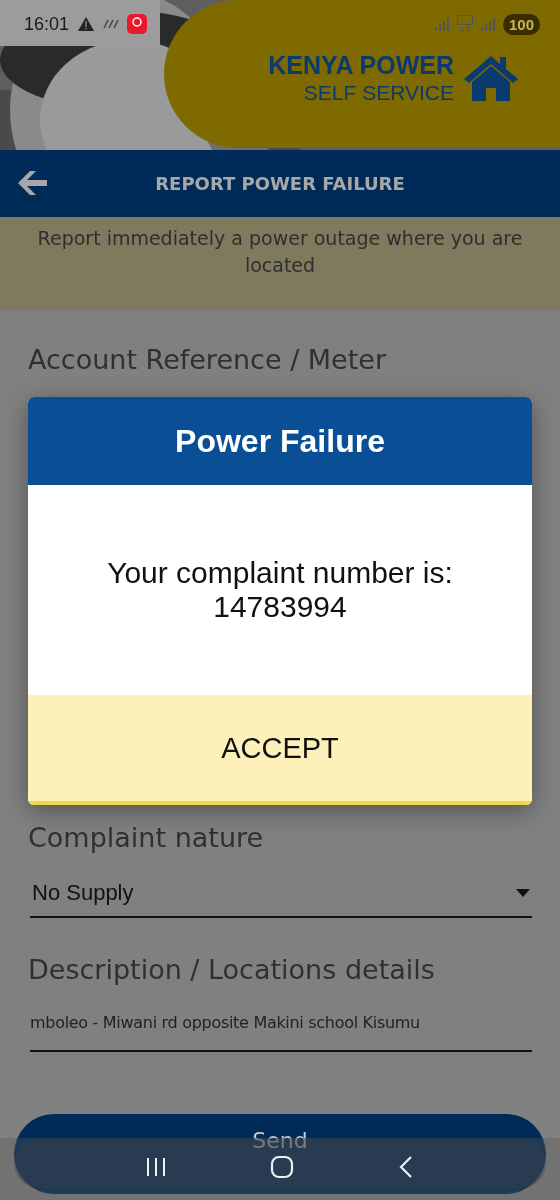 This screenshot has height=1200, width=560. What do you see at coordinates (146, 838) in the screenshot?
I see `field-label: Complaint nature` at bounding box center [146, 838].